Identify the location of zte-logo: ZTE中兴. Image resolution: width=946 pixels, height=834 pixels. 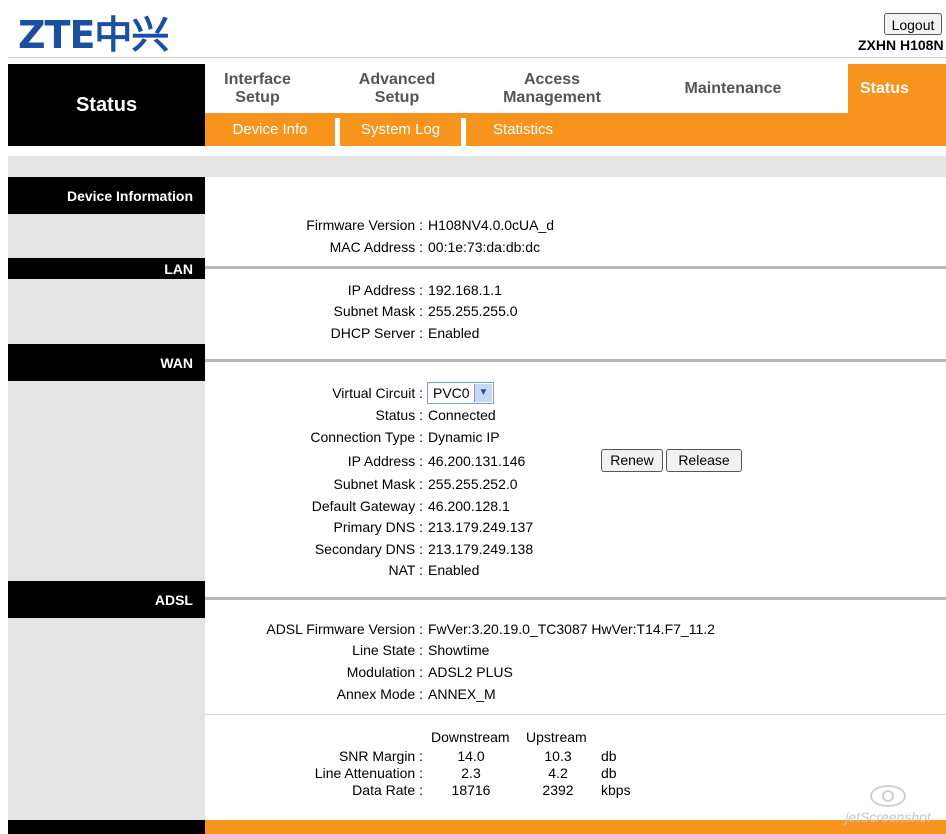
(93, 35).